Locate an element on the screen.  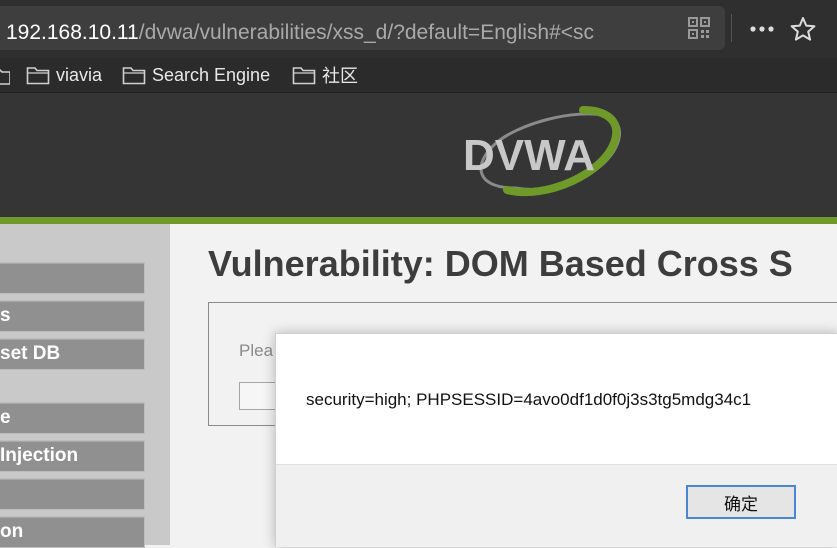
page-title: Vulnerability: DOM Based Cross S is located at coordinates (500, 263).